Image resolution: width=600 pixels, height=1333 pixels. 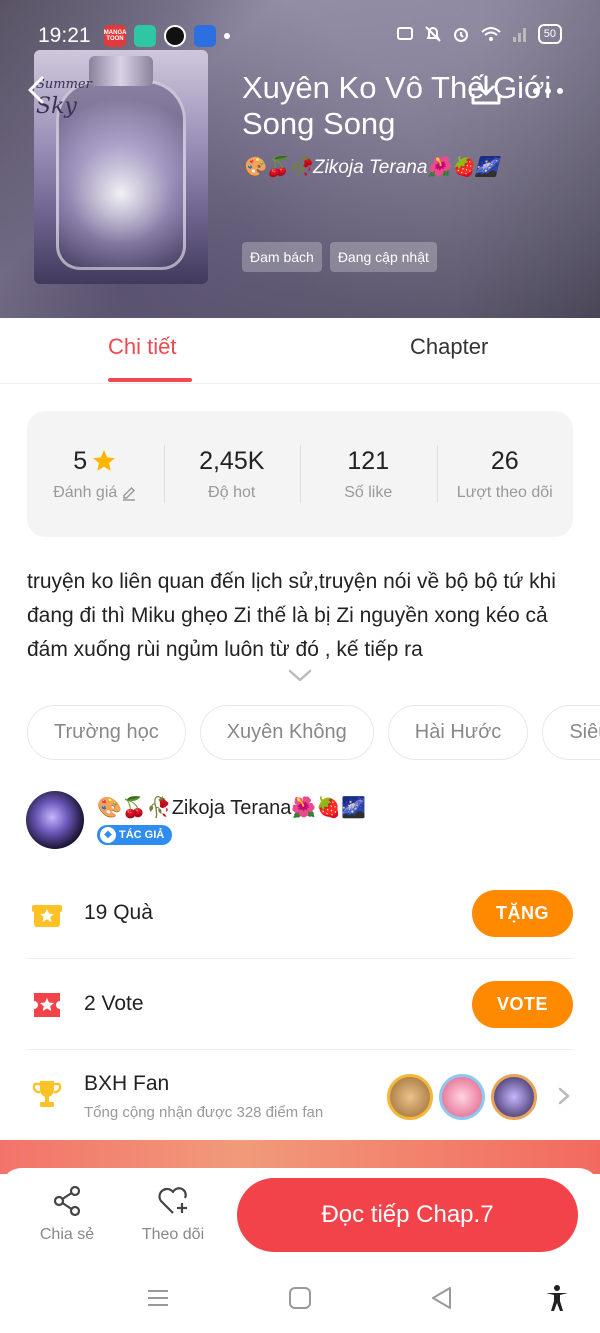 I want to click on edit-pencil-icon, so click(x=129, y=493).